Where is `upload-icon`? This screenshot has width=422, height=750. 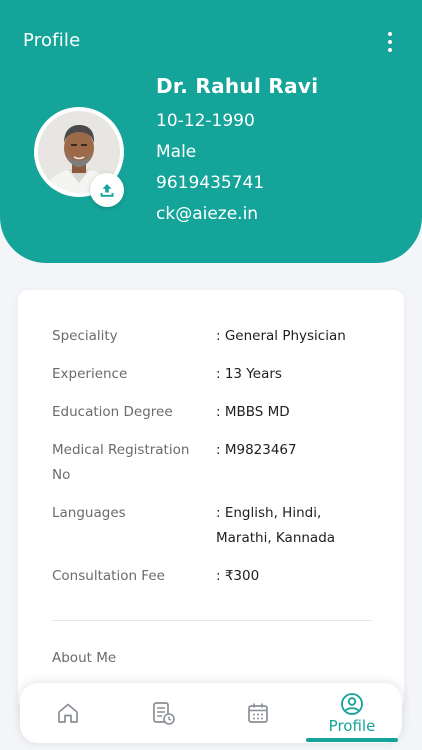 upload-icon is located at coordinates (107, 190).